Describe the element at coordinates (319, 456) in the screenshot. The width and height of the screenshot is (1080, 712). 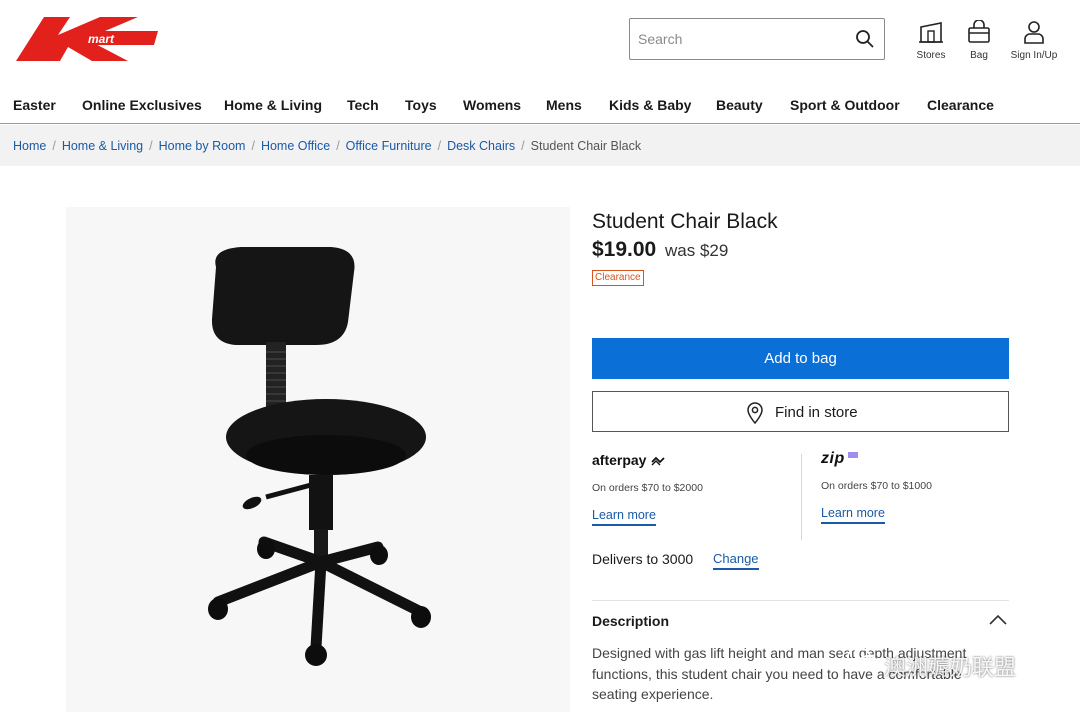
I see `chair-illustration` at that location.